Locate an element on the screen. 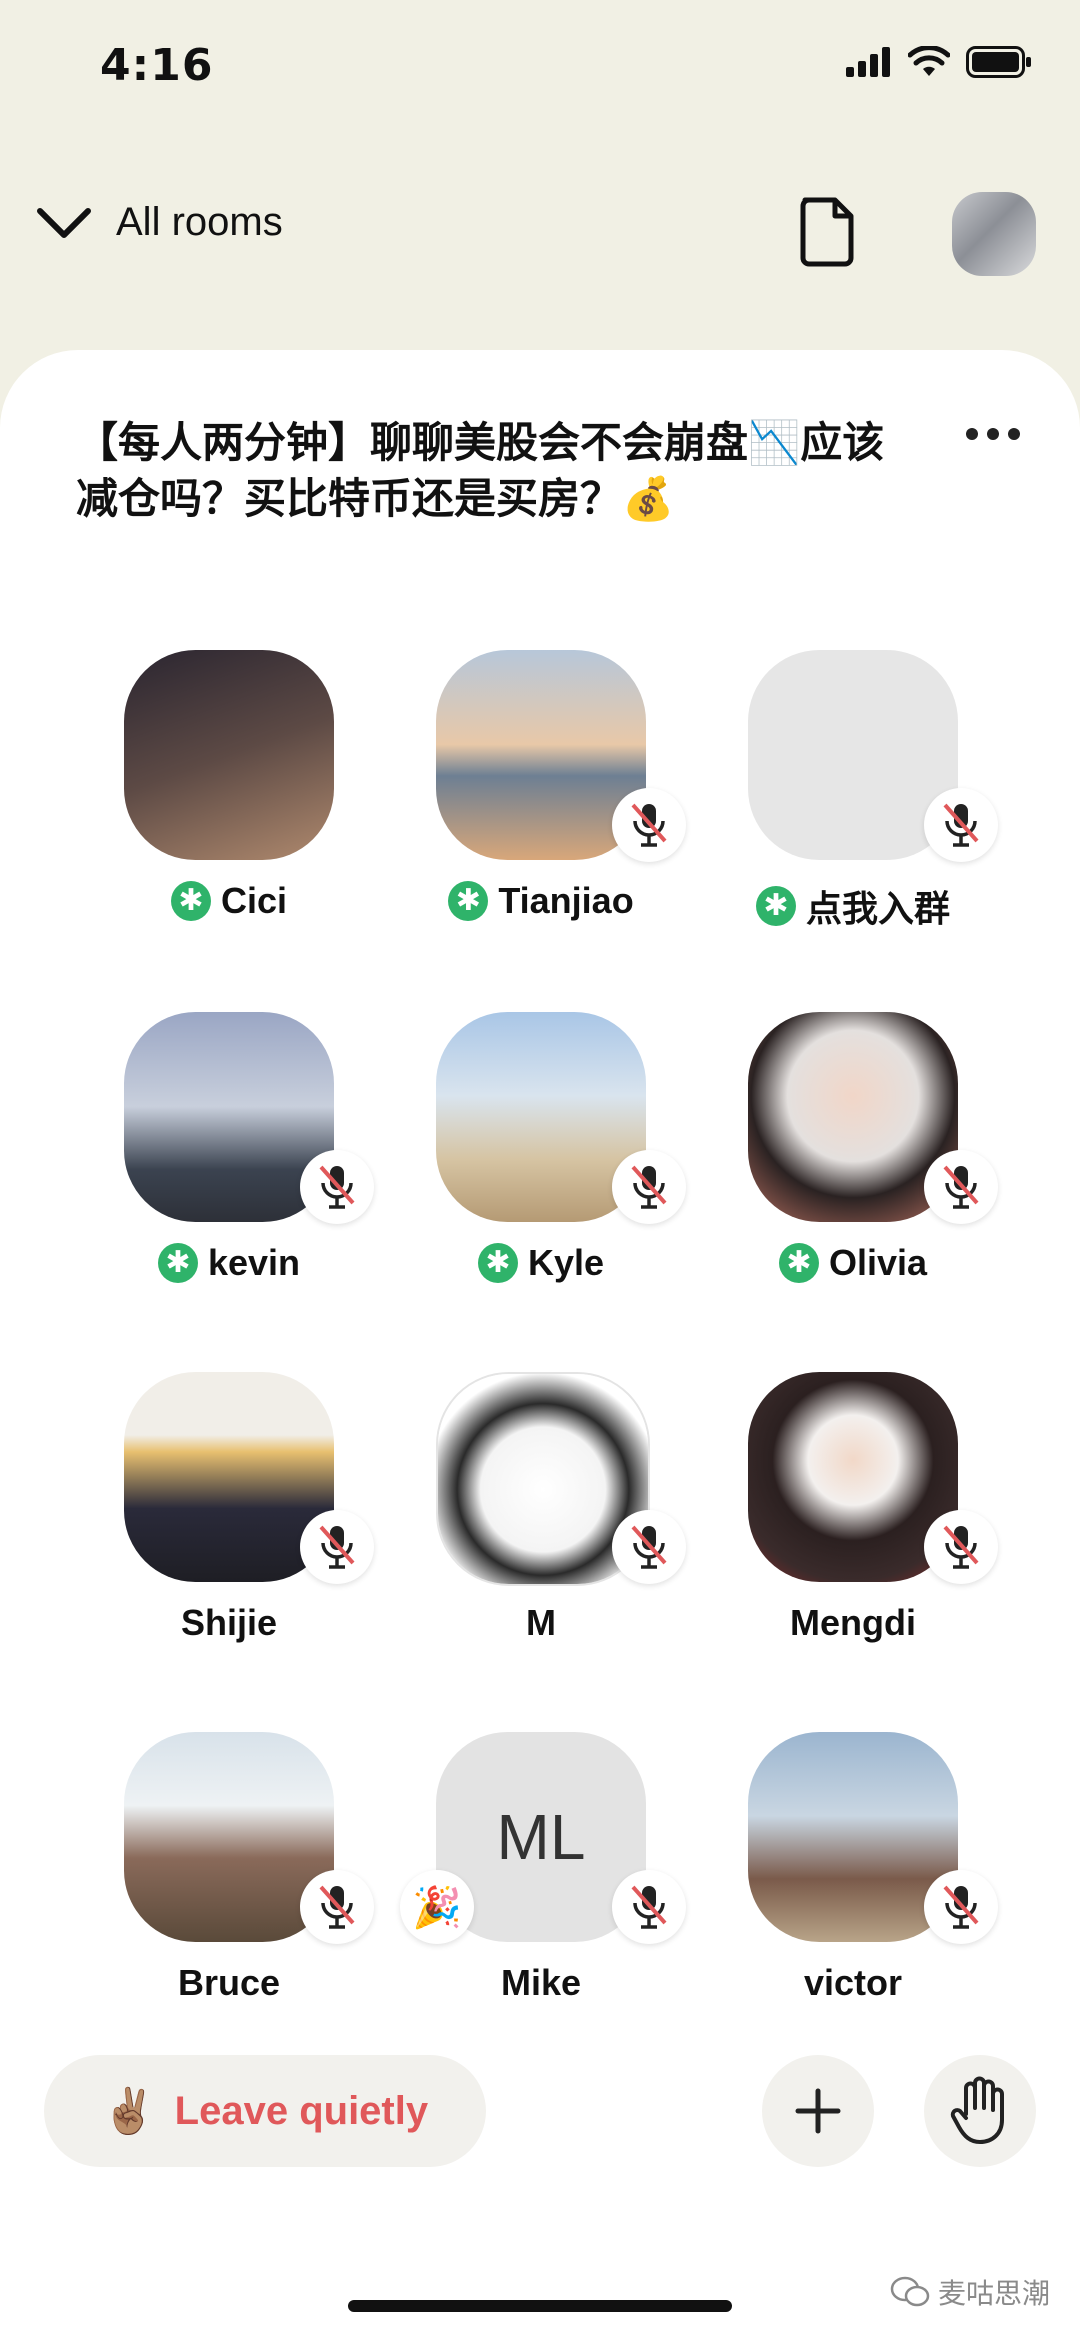  profile-avatar is located at coordinates (994, 234).